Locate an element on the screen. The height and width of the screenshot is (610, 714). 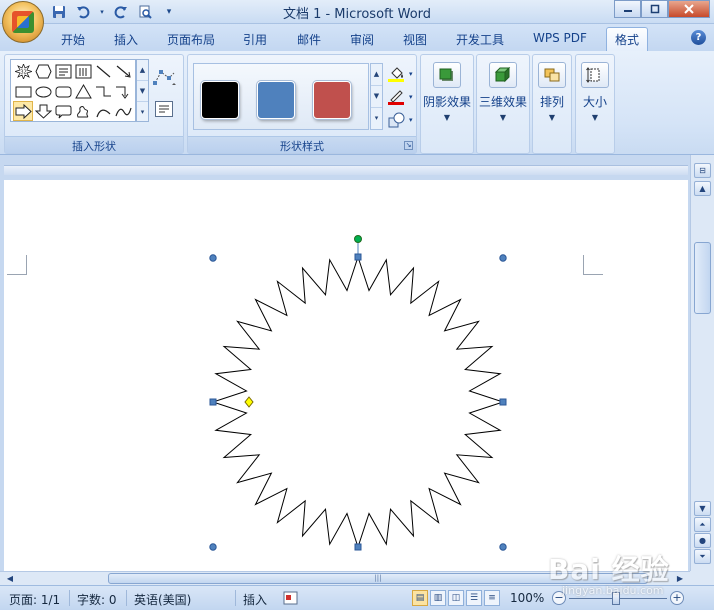
scroll-left-button: ◀ is located at coordinates (10, 578).